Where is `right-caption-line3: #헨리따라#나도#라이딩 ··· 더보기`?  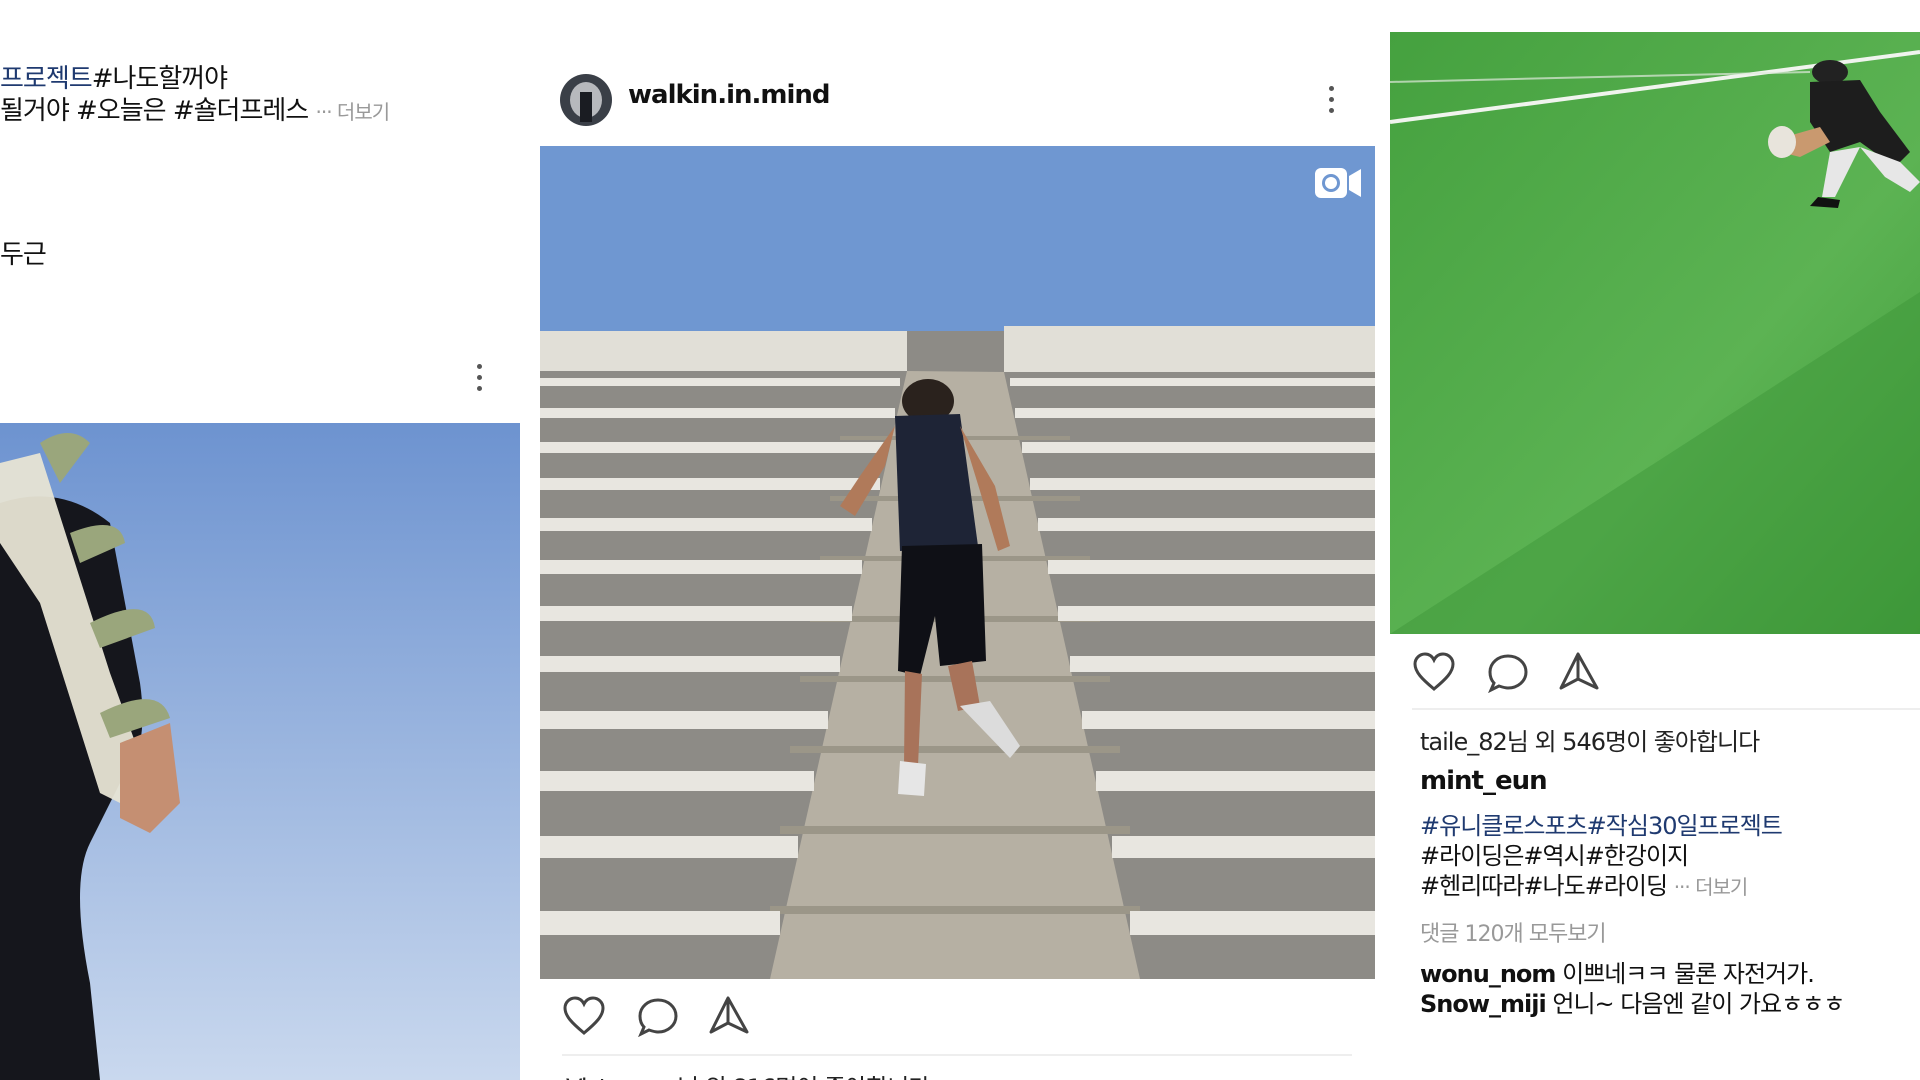 right-caption-line3: #헨리따라#나도#라이딩 ··· 더보기 is located at coordinates (1584, 883).